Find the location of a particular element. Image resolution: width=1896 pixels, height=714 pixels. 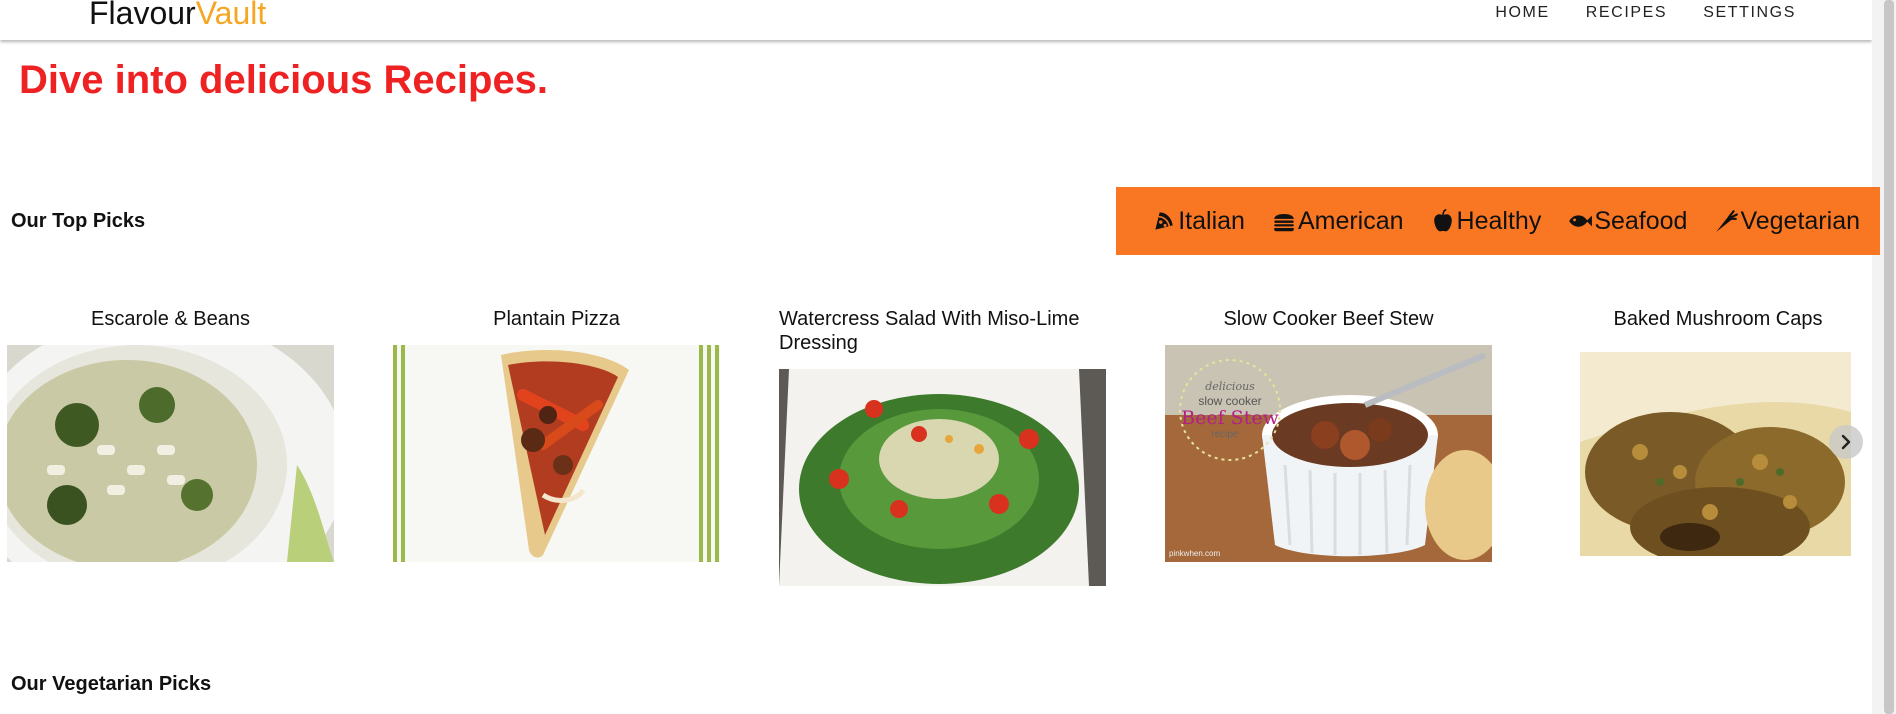

nav-links: HOME RECIPES SETTINGS is located at coordinates (1645, 13).